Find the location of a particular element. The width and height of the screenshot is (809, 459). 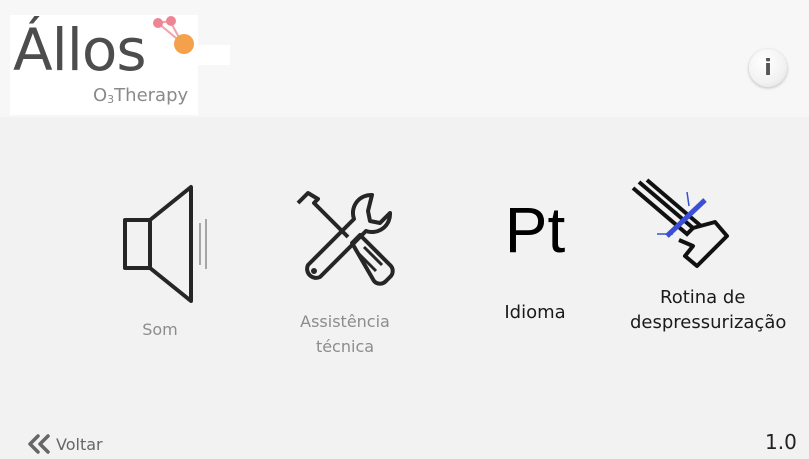

tech-support-menu-item: Assistência técnica is located at coordinates (345, 272).